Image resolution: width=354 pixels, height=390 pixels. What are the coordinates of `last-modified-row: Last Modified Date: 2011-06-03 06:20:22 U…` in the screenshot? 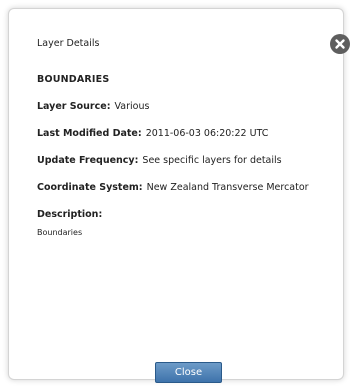 It's located at (152, 133).